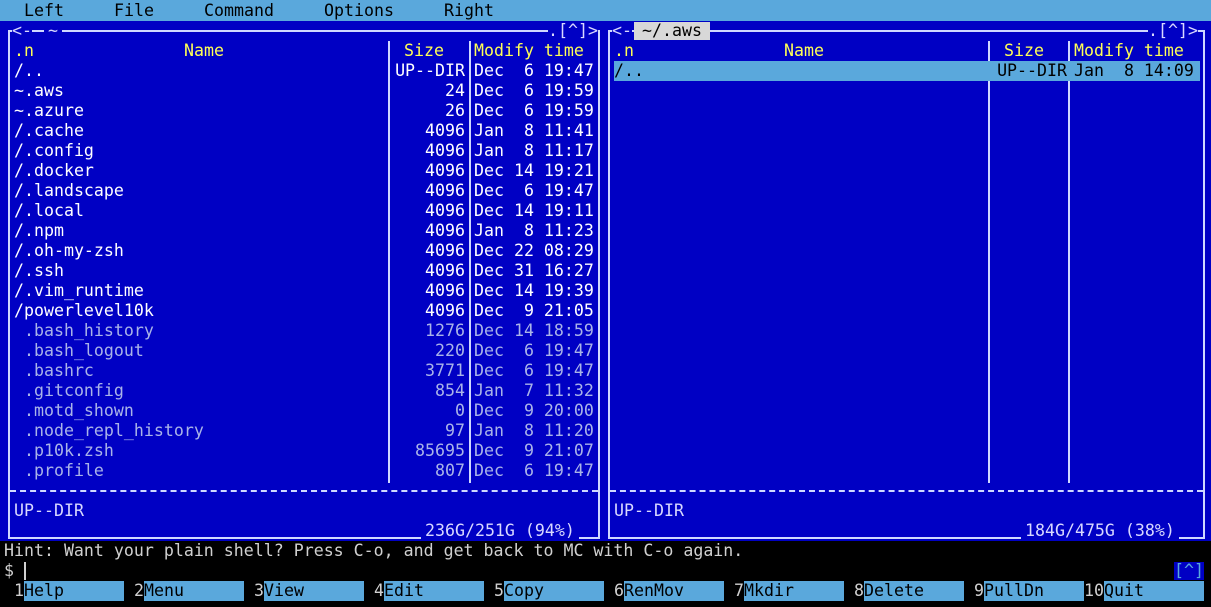  What do you see at coordinates (534, 430) in the screenshot?
I see `row-modified: Jan 8 11:20` at bounding box center [534, 430].